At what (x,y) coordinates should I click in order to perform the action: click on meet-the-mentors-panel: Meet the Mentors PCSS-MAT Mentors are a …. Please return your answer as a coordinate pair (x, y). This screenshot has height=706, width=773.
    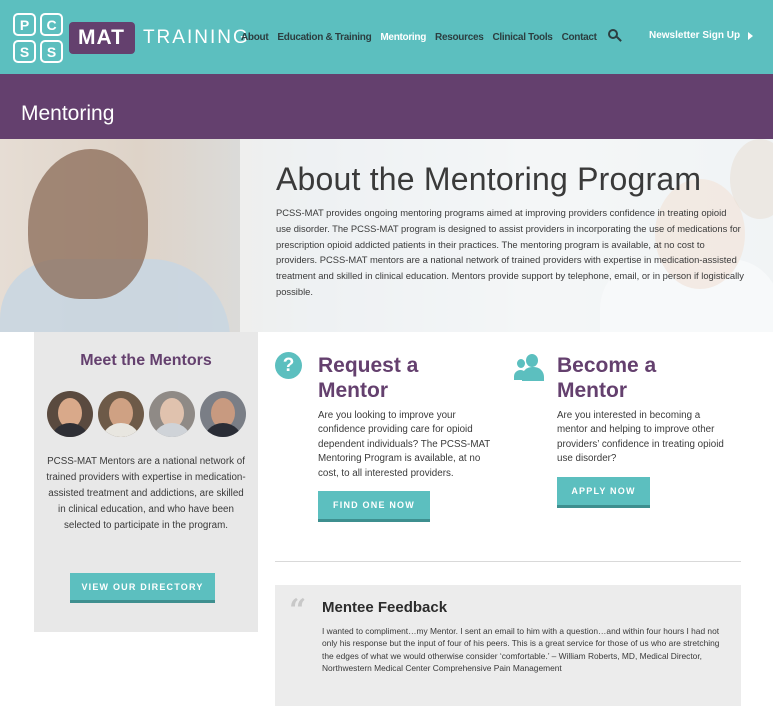
    Looking at the image, I should click on (146, 482).